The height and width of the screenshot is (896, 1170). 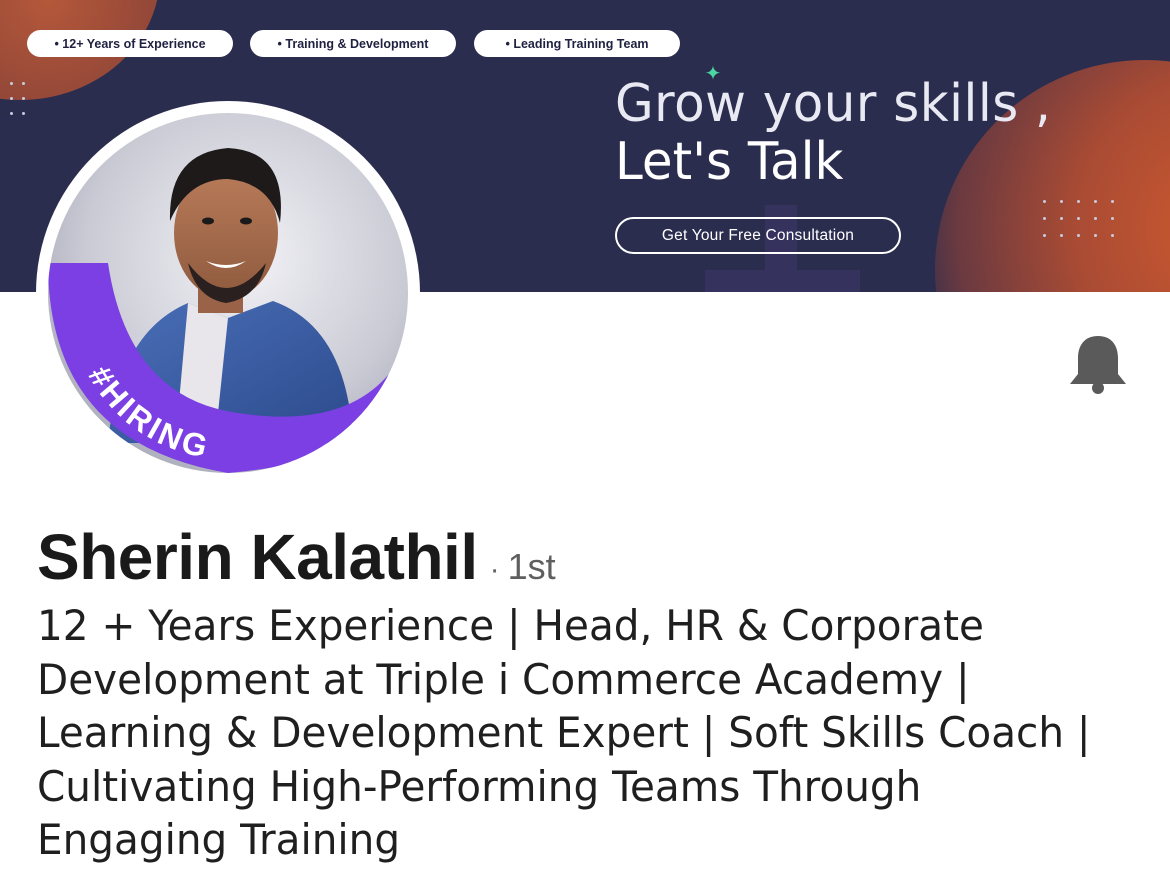 I want to click on avatar-photo: #HIRING, so click(x=228, y=310).